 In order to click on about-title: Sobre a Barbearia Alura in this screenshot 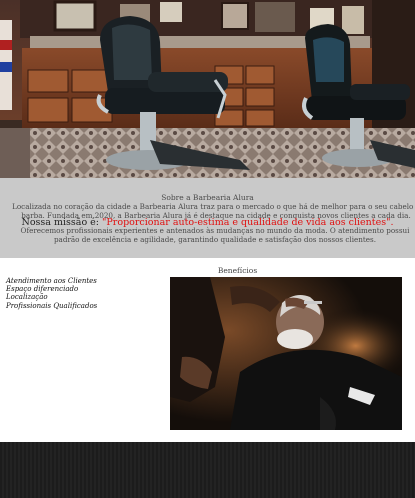, I will do `click(207, 197)`.